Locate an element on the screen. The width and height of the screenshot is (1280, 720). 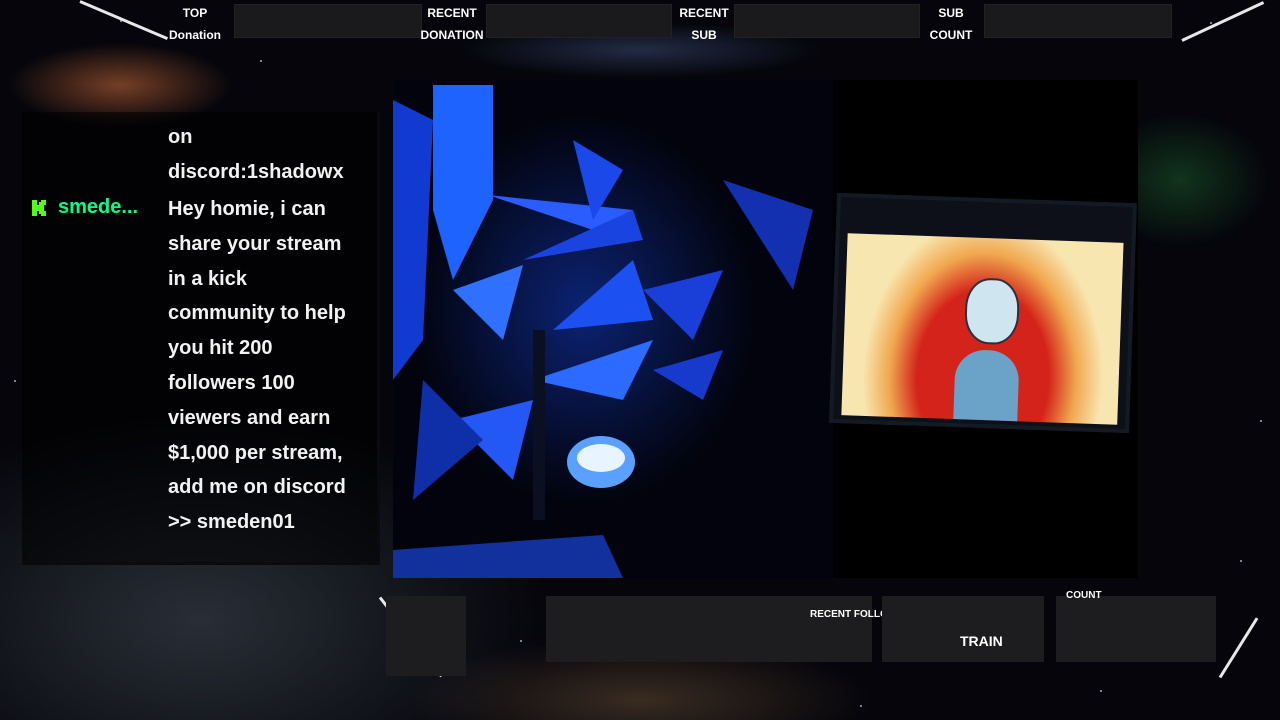
top-donation-label-line1: TOP is located at coordinates (195, 13).